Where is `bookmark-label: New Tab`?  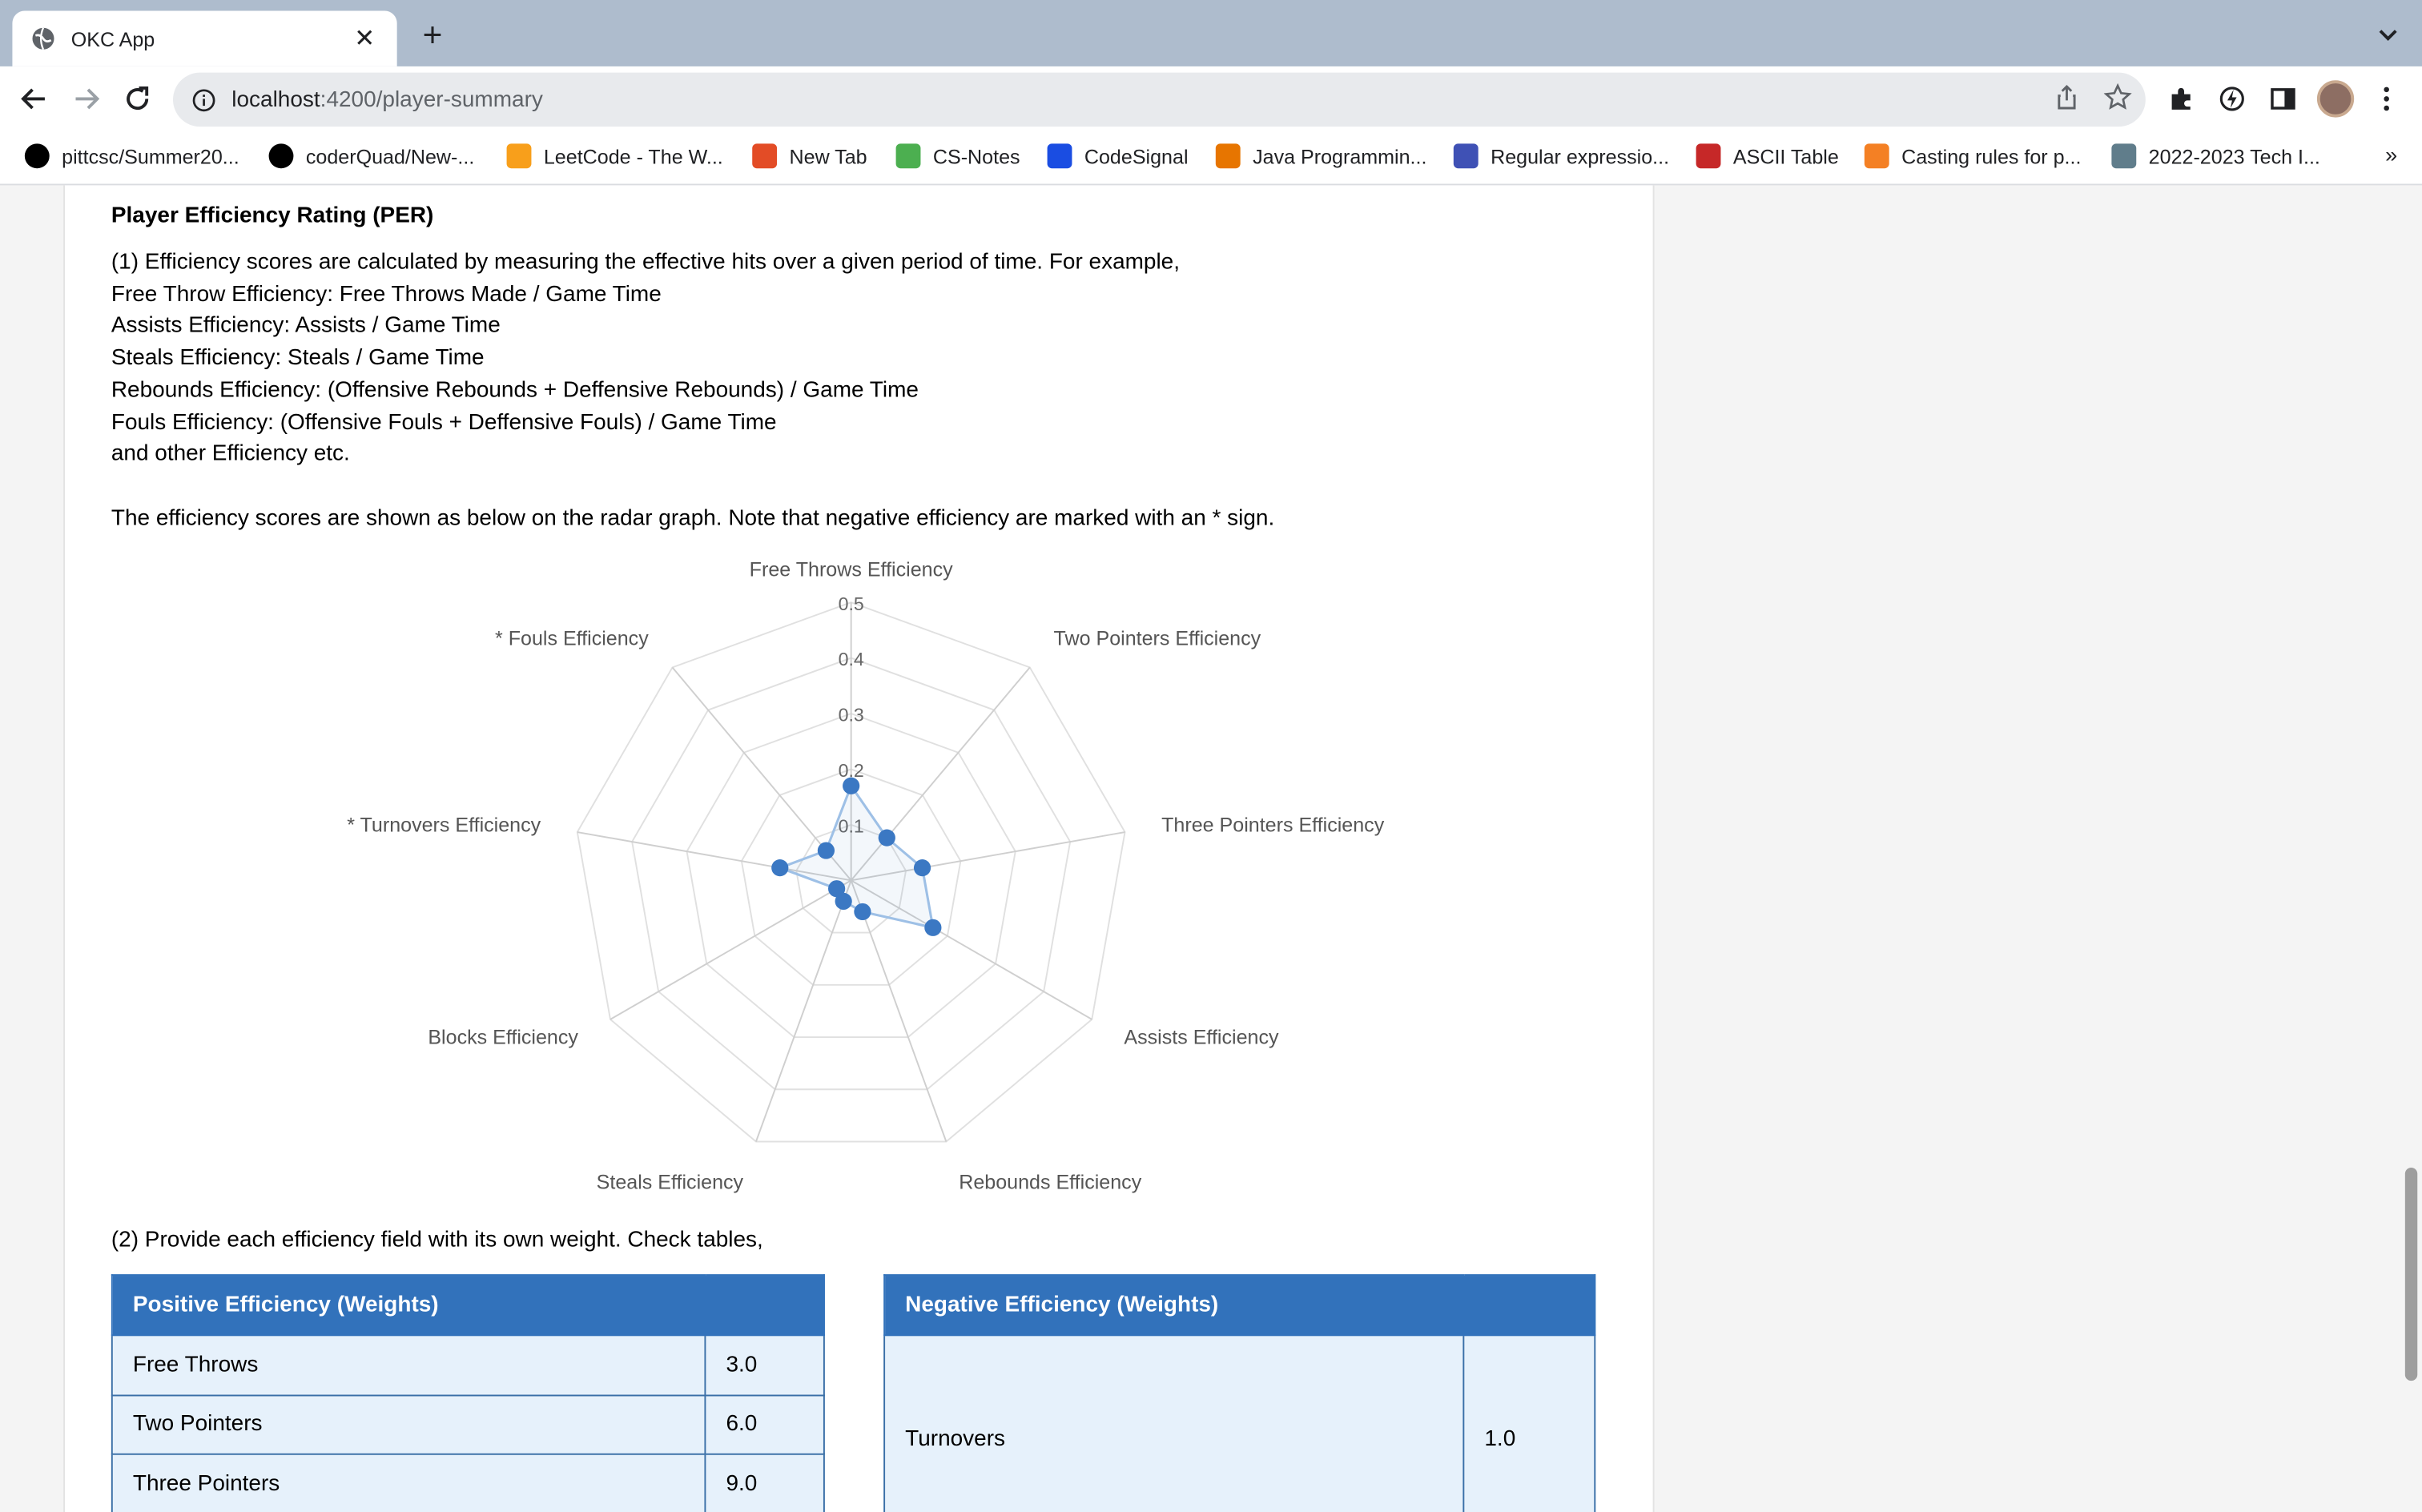 bookmark-label: New Tab is located at coordinates (828, 156).